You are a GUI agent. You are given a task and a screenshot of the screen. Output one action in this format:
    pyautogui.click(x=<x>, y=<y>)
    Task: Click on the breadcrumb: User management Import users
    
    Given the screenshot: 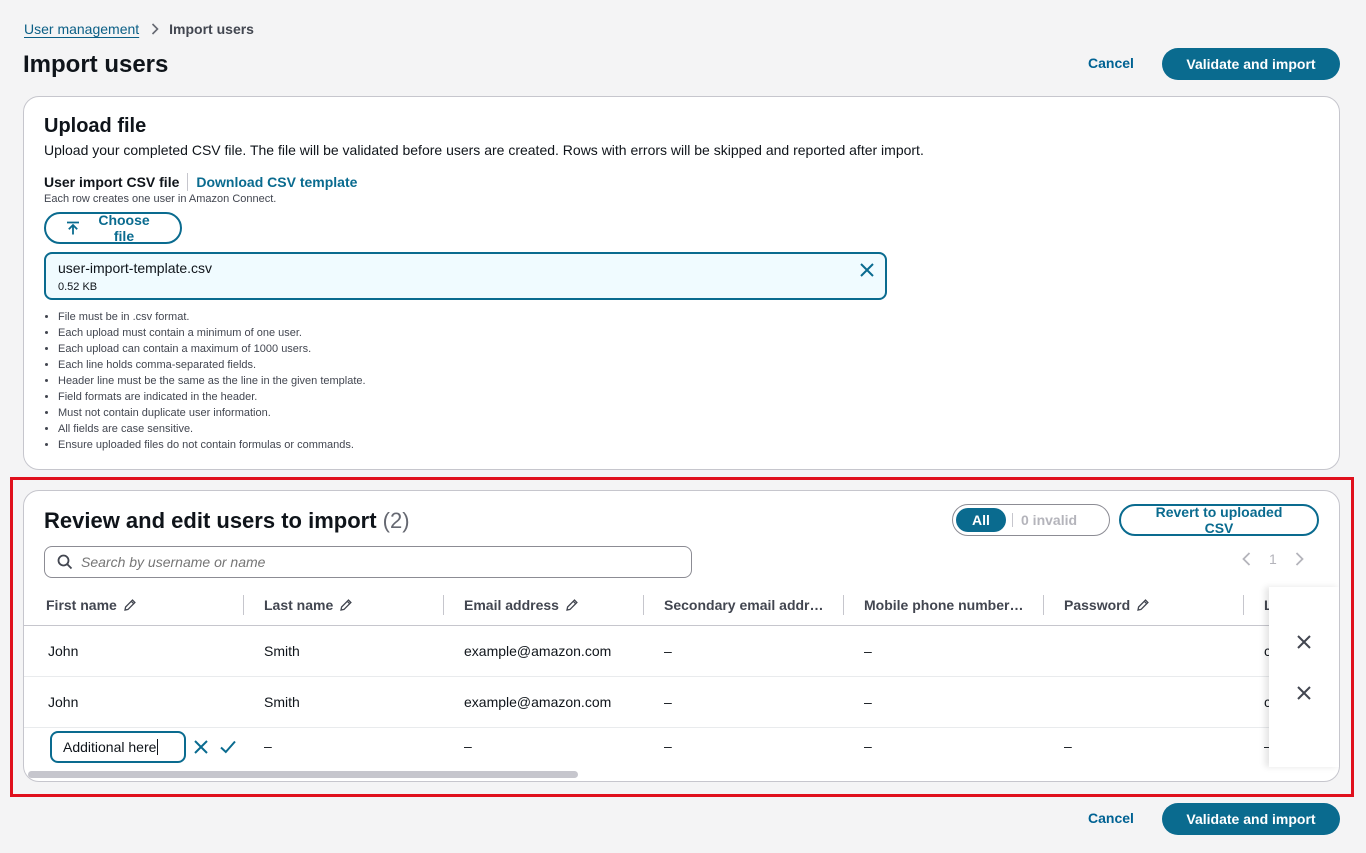 What is the action you would take?
    pyautogui.click(x=139, y=29)
    